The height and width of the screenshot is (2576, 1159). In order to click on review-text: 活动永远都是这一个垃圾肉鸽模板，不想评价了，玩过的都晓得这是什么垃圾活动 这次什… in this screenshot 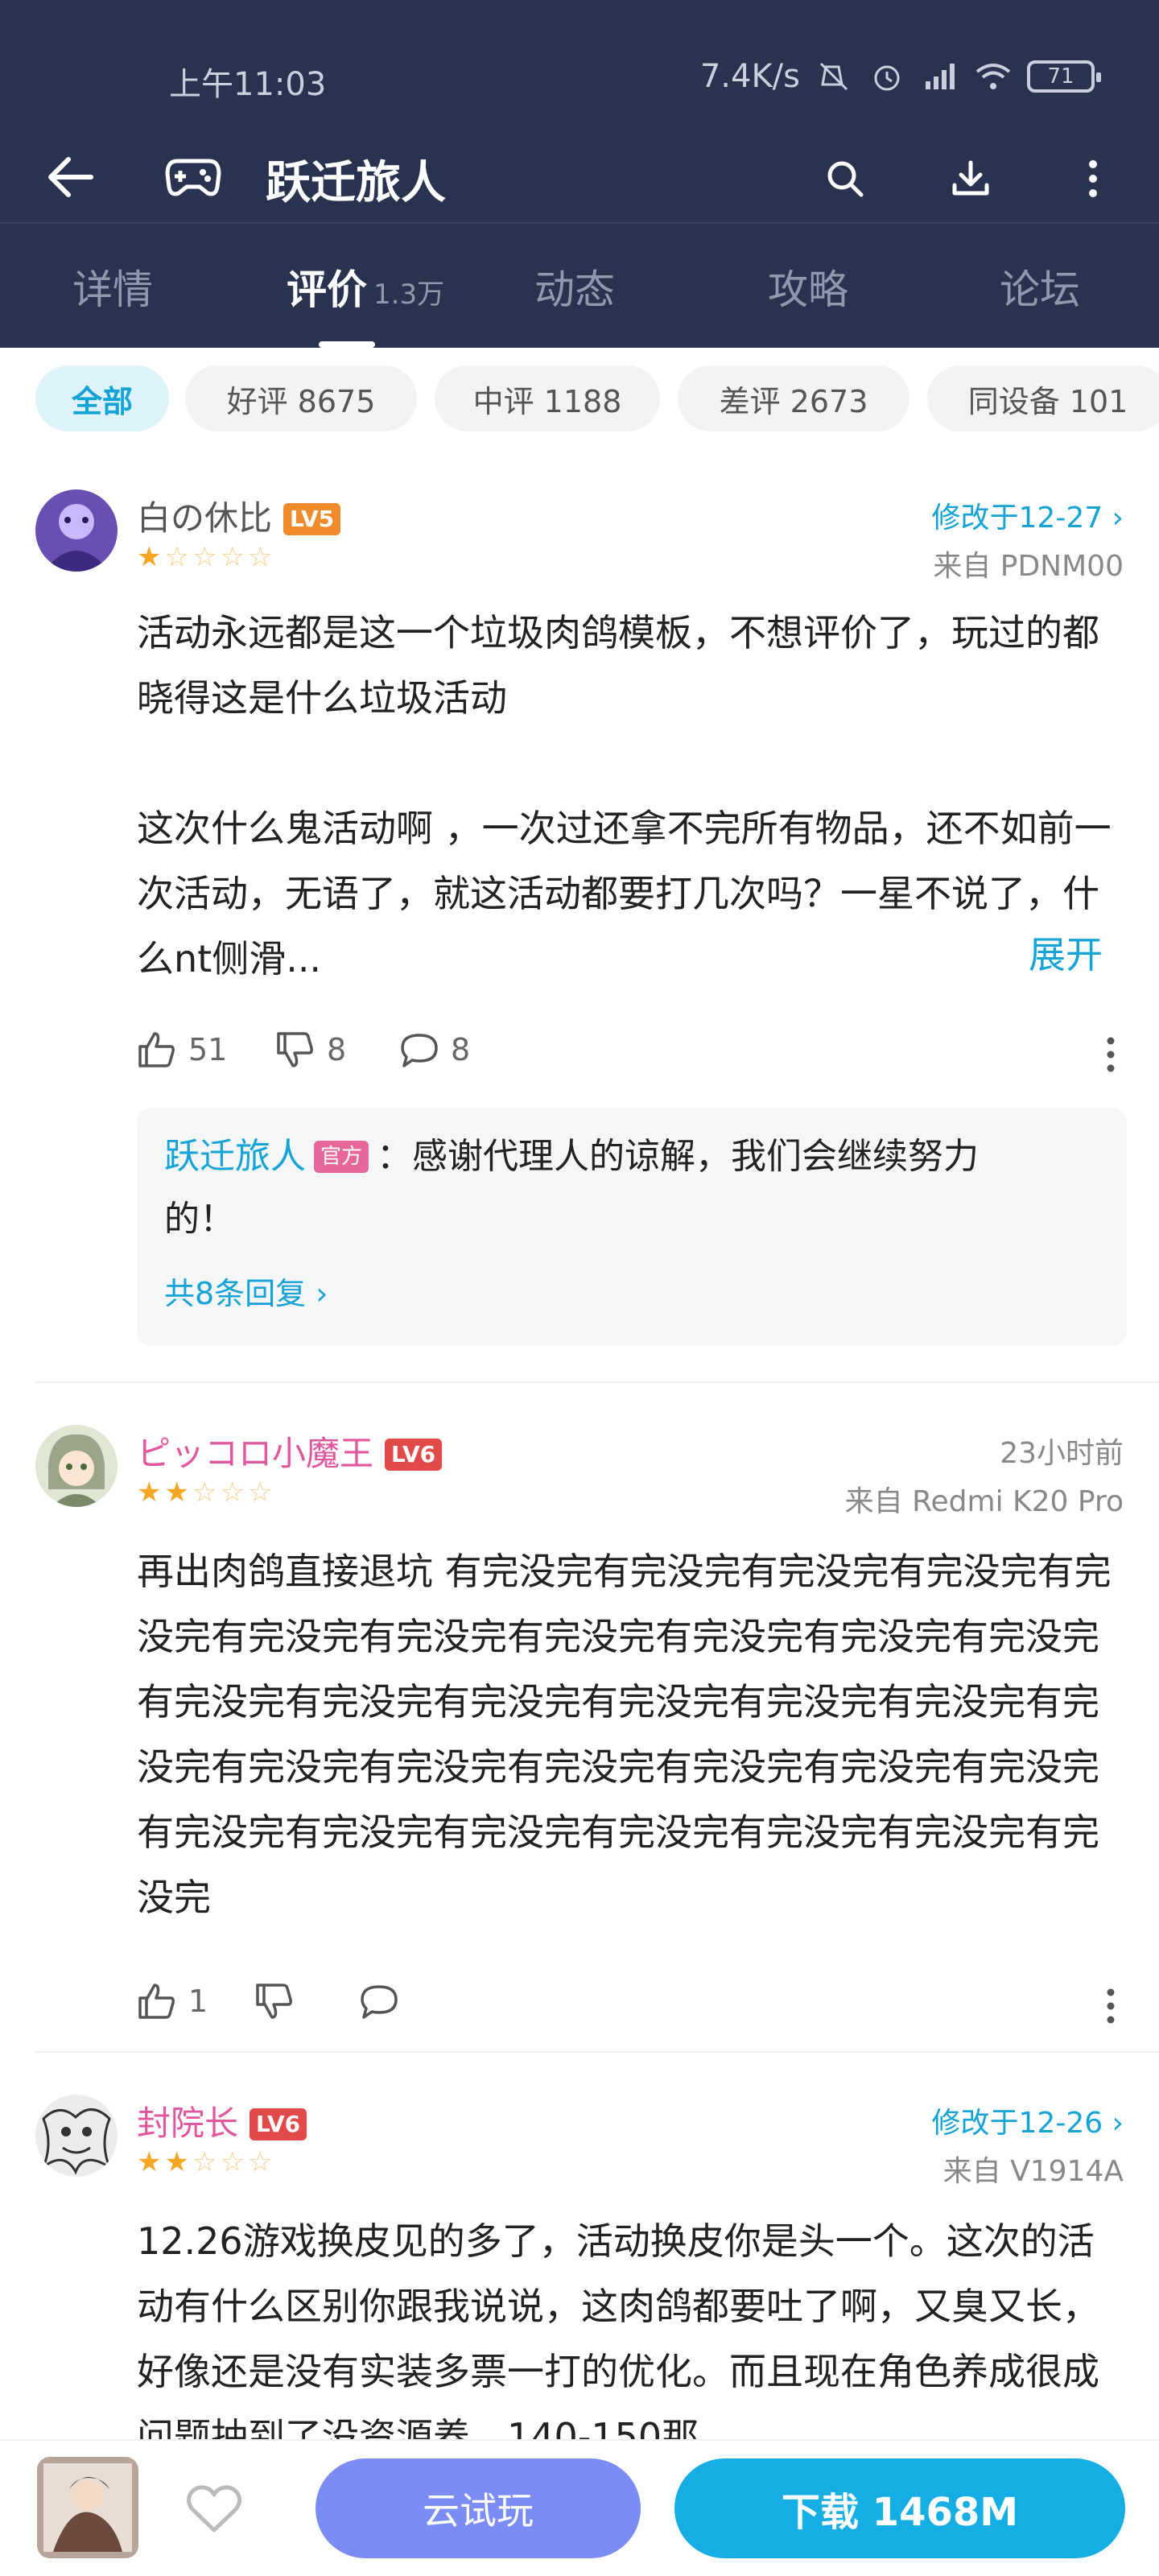, I will do `click(628, 796)`.